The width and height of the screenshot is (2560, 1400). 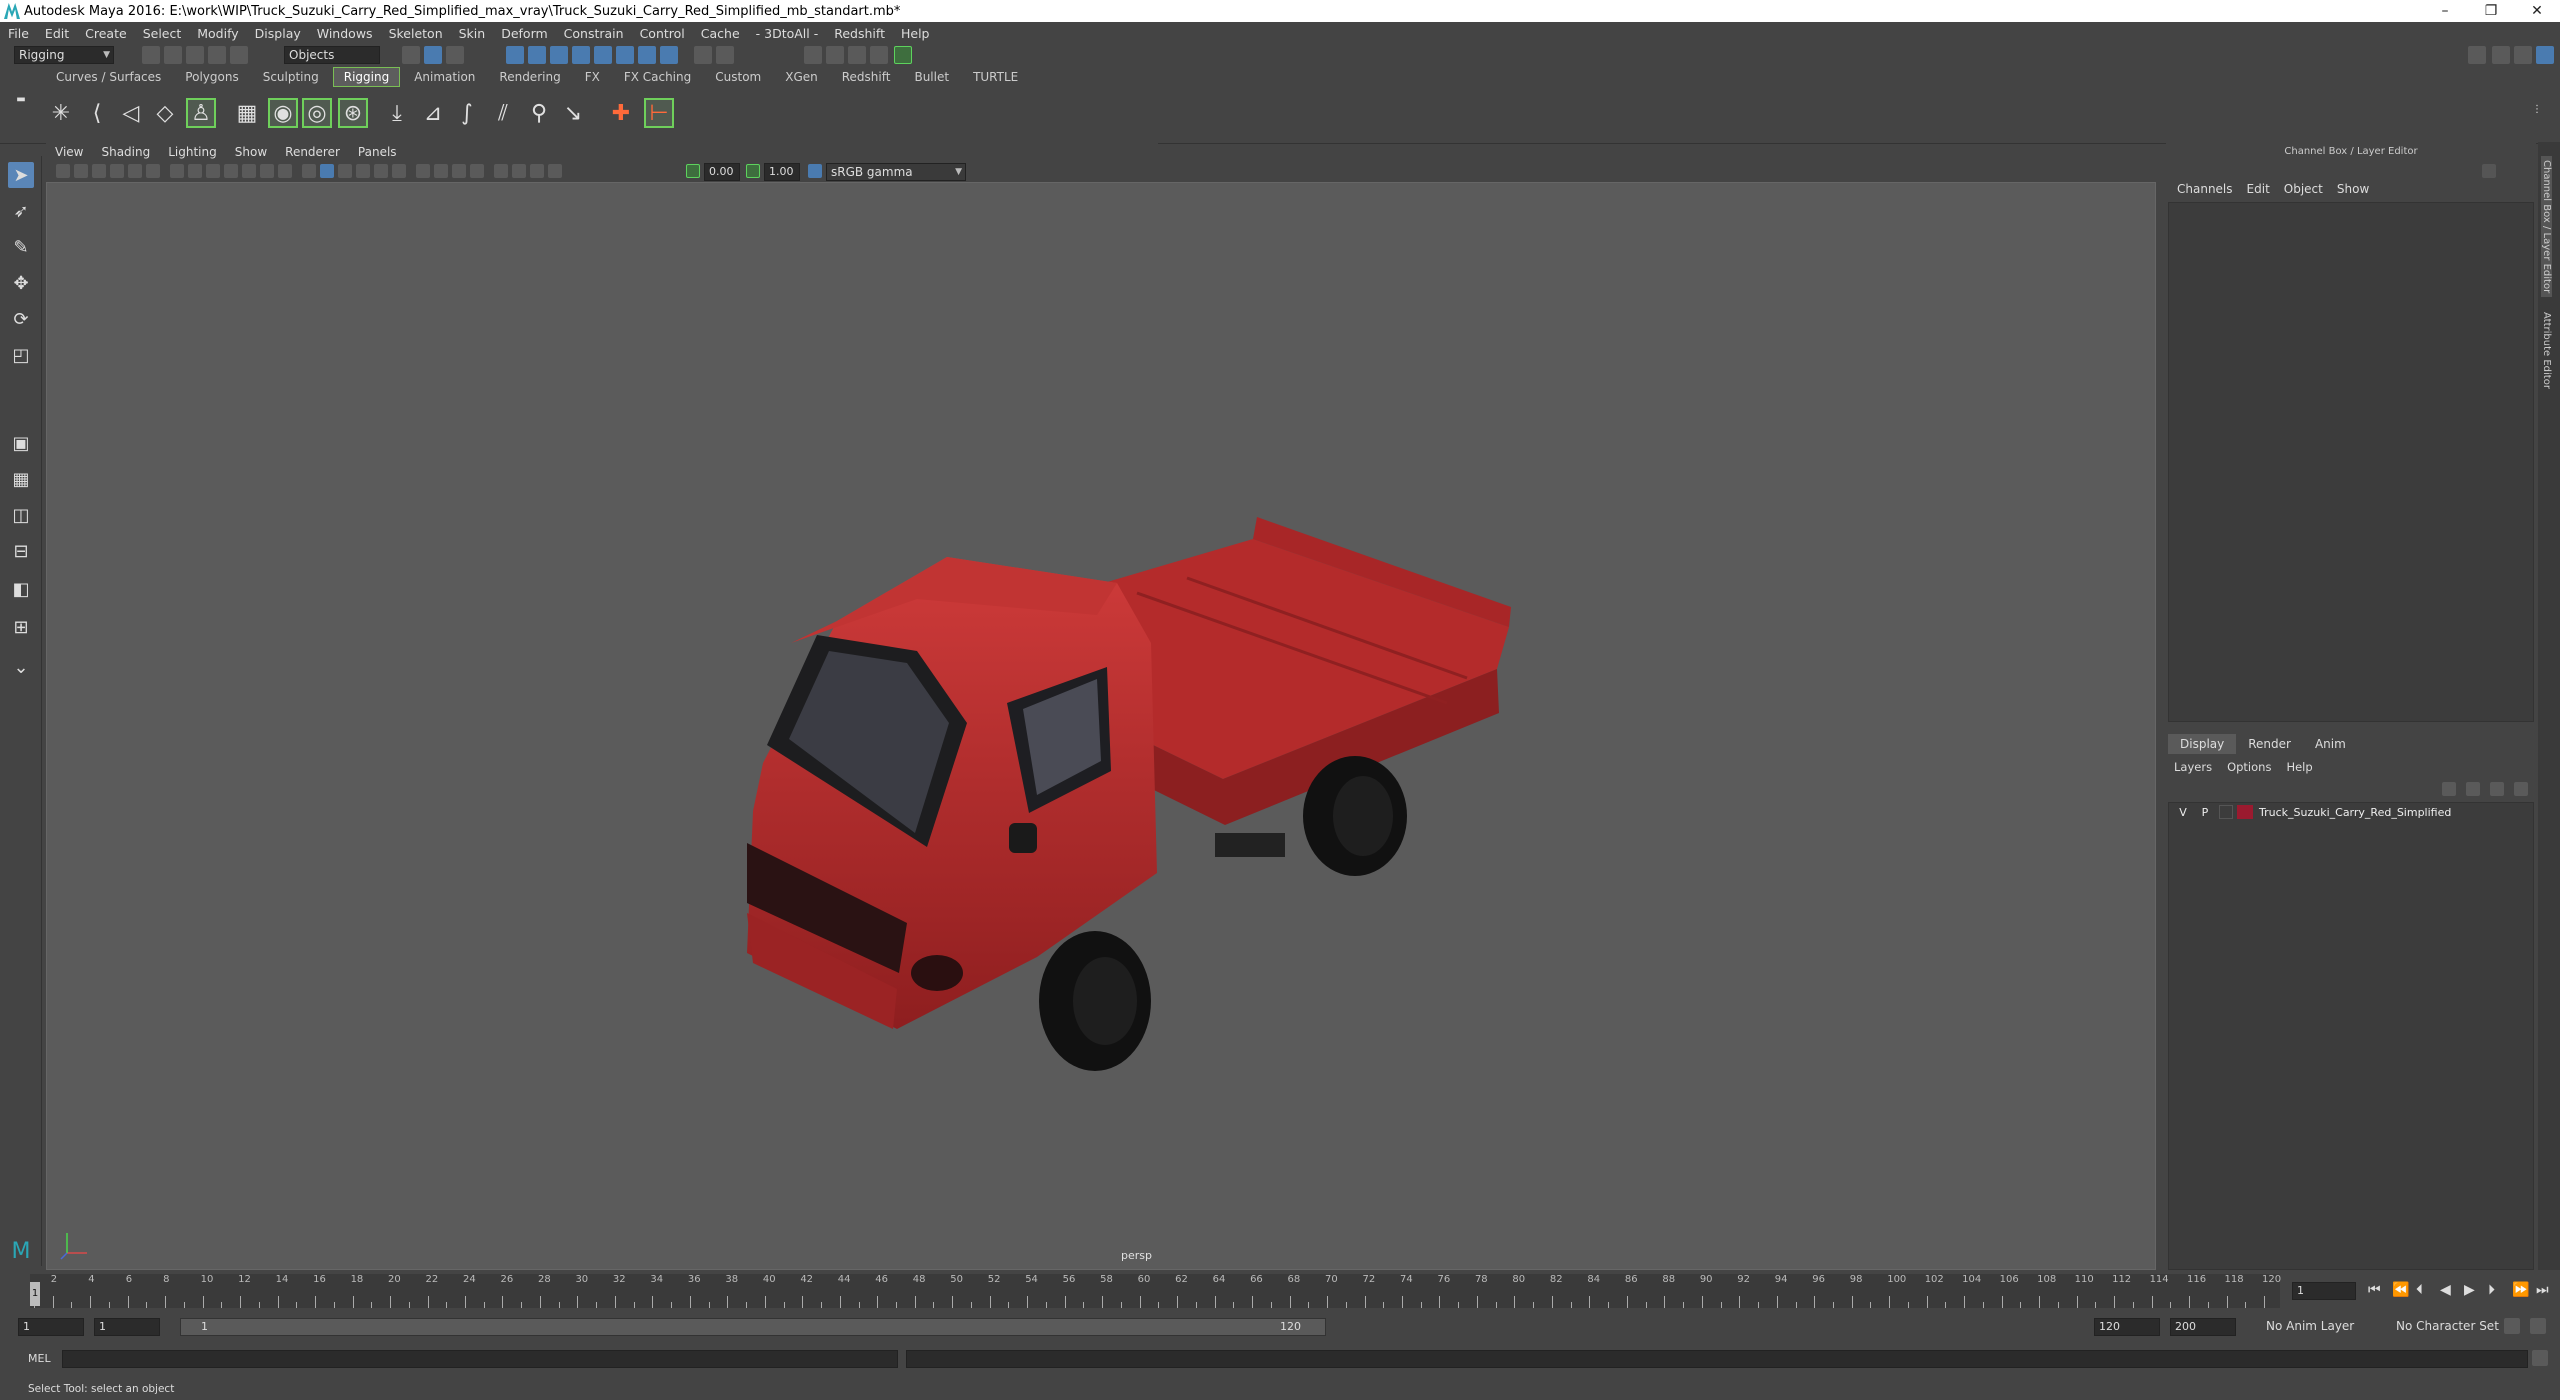 I want to click on wireframe-icon, so click(x=309, y=171).